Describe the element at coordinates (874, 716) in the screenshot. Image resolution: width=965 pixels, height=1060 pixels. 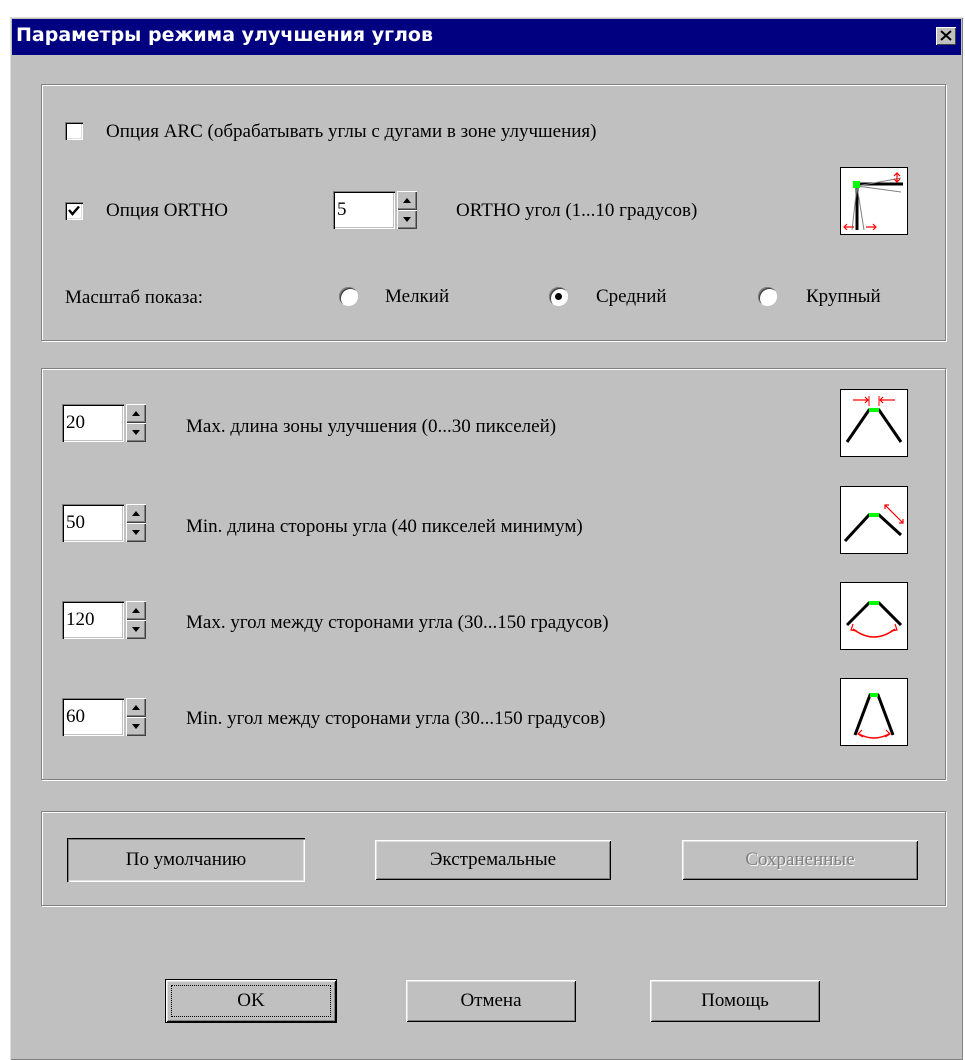
I see `min-angle-icon` at that location.